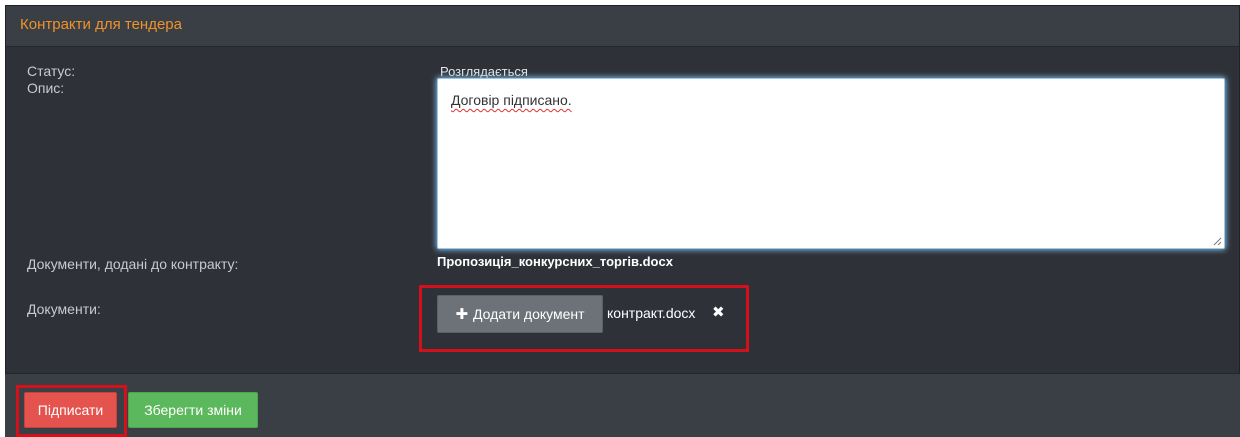 This screenshot has height=437, width=1240. What do you see at coordinates (133, 264) in the screenshot?
I see `attached-docs-label: Документи, додані до контракту:` at bounding box center [133, 264].